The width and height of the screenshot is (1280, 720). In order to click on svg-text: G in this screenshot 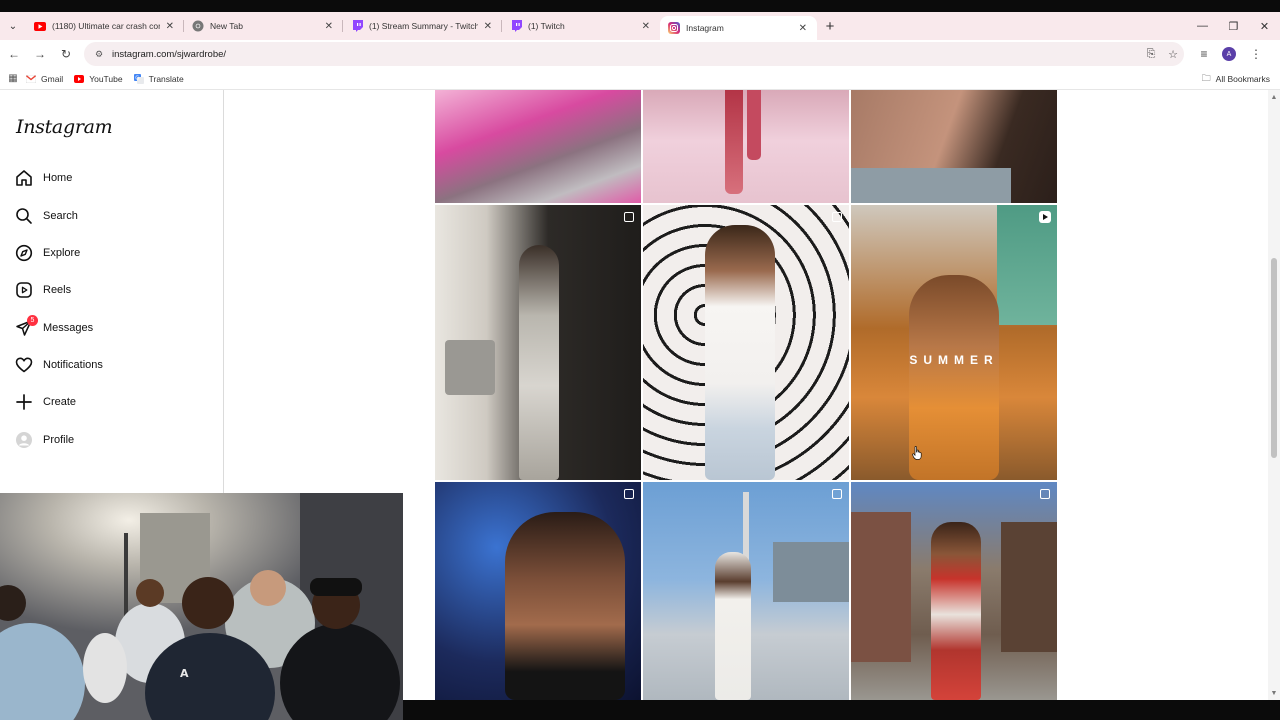, I will do `click(137, 78)`.